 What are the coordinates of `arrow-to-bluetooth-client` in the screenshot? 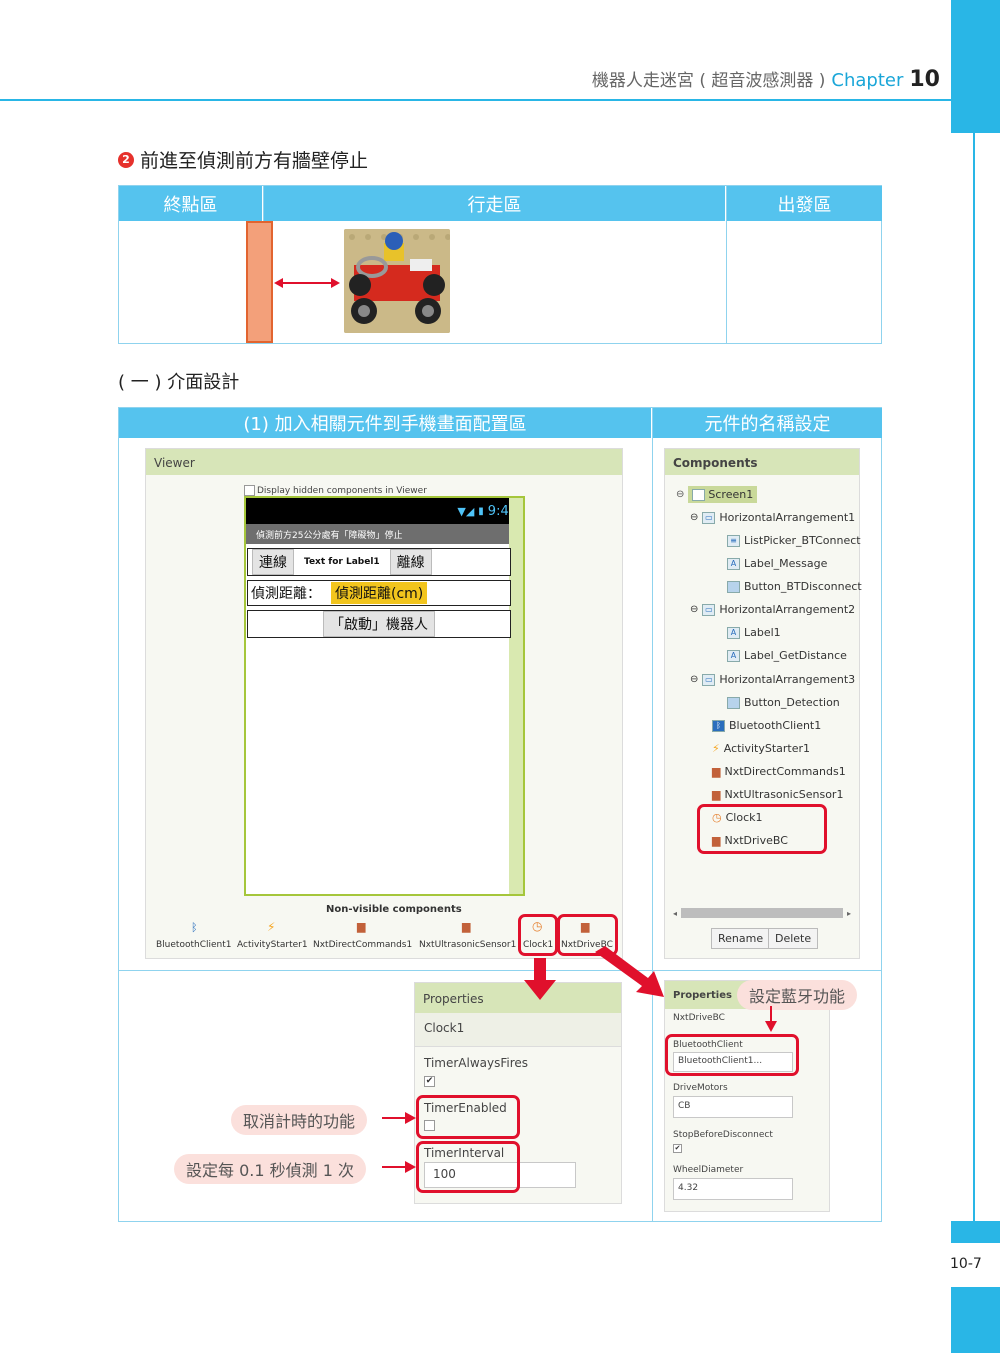 It's located at (771, 1019).